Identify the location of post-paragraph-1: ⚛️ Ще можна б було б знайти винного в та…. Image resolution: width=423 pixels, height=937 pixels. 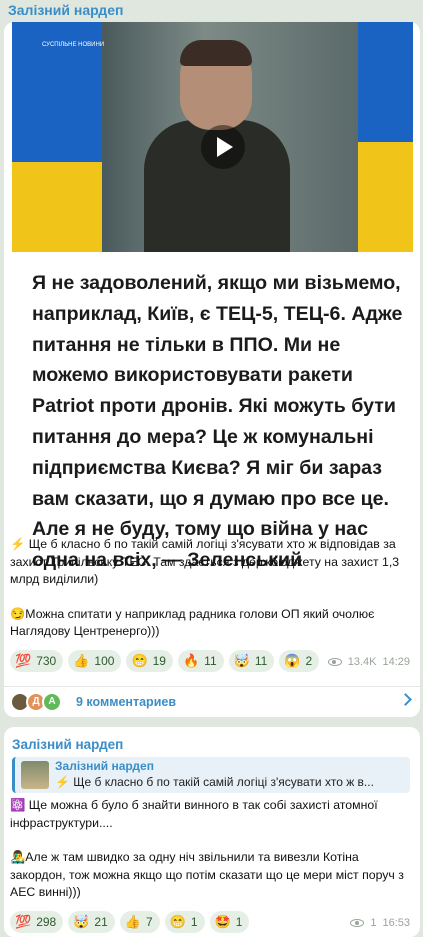
(194, 814).